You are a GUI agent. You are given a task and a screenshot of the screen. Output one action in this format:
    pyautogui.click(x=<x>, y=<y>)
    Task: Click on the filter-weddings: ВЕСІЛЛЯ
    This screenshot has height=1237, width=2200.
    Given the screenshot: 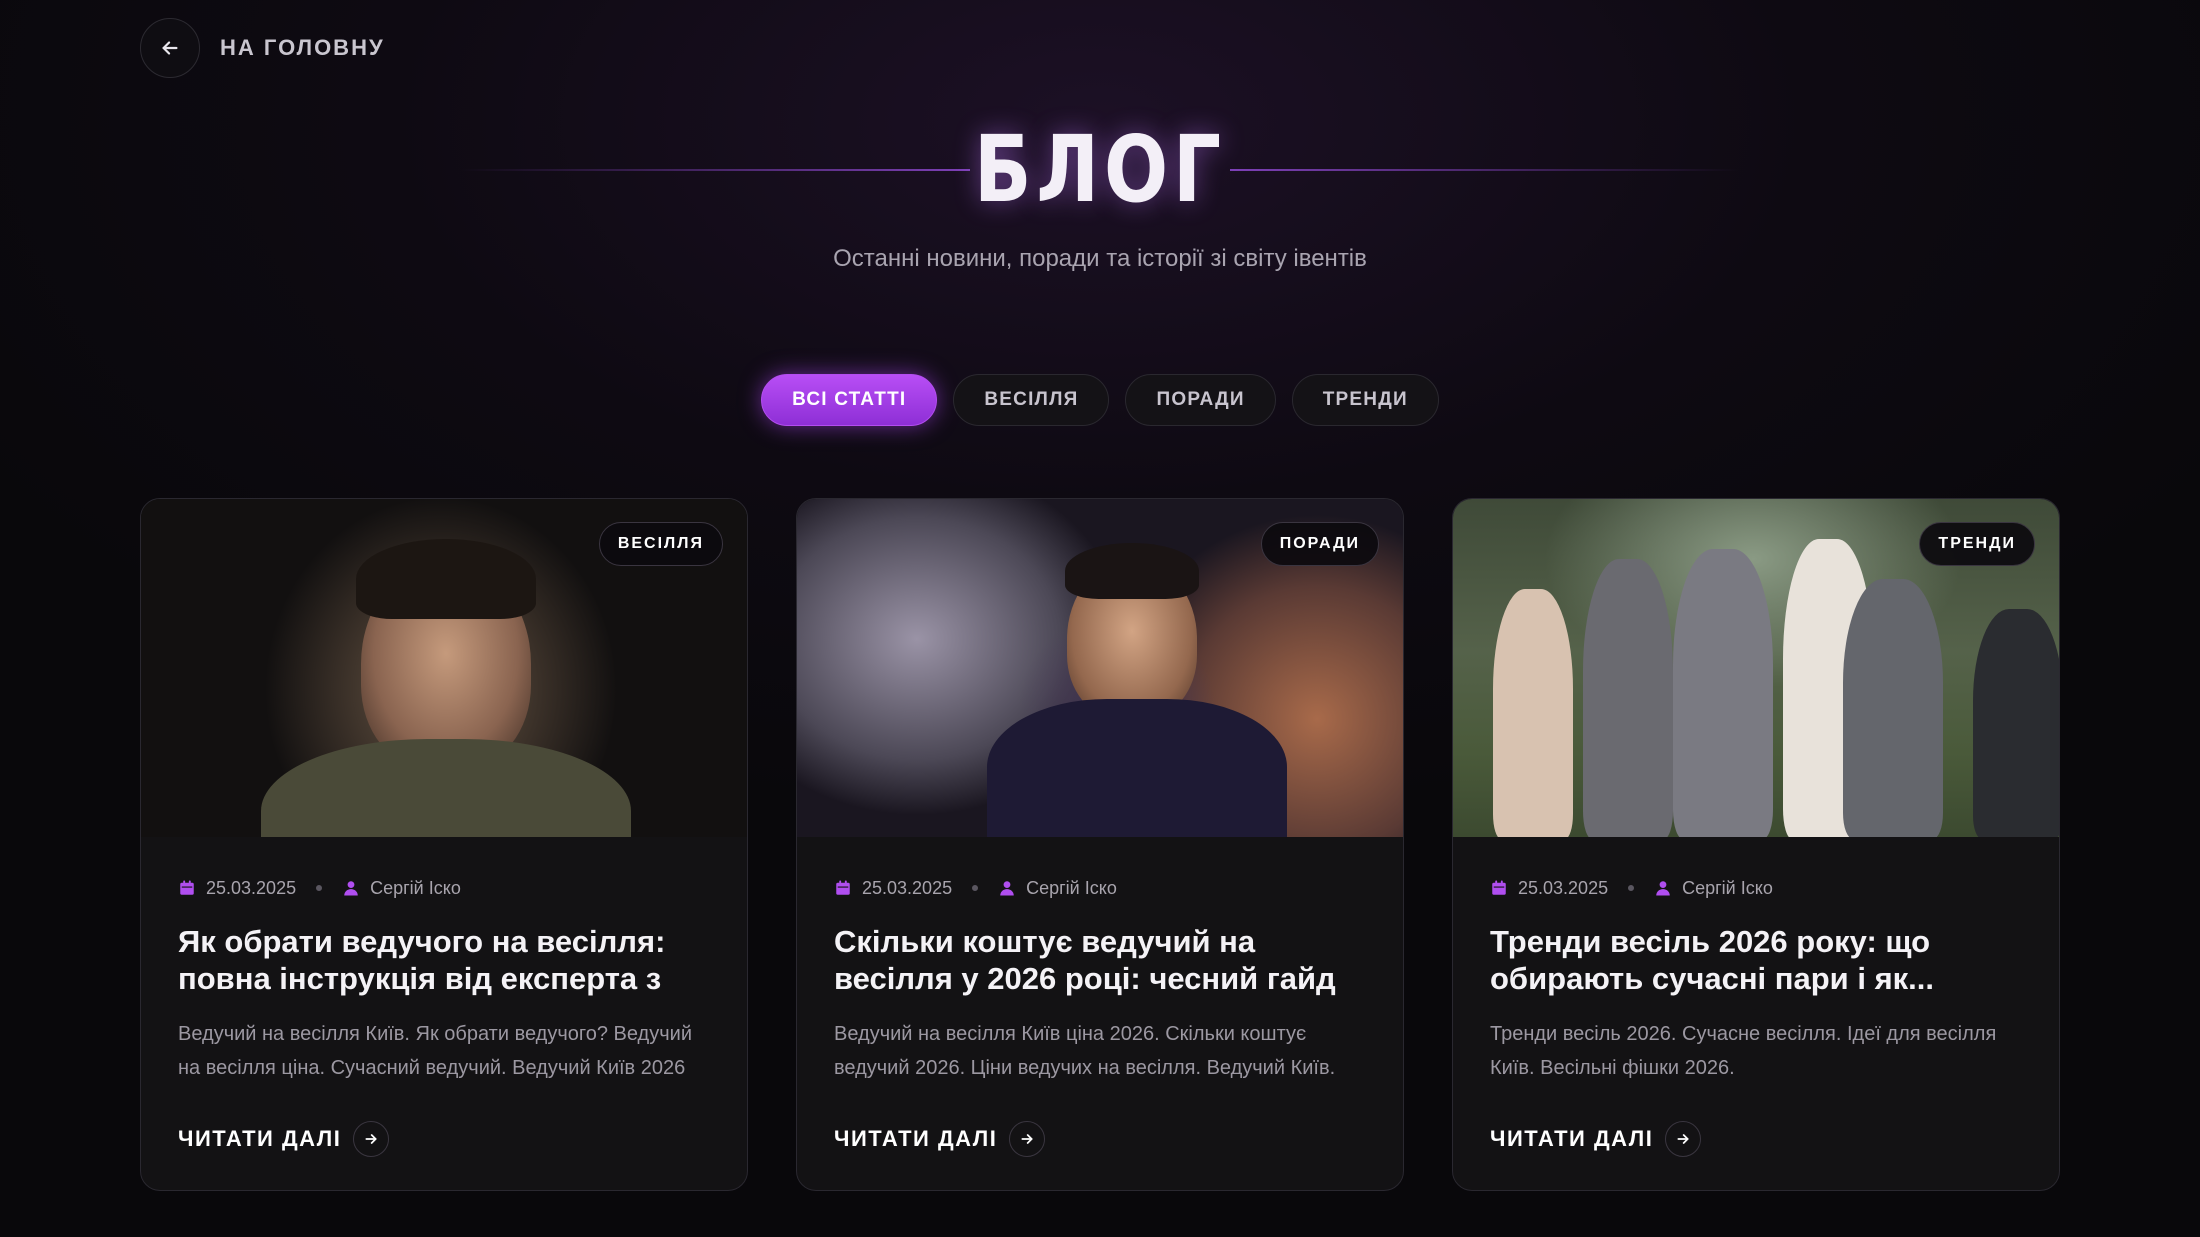 What is the action you would take?
    pyautogui.click(x=1031, y=400)
    